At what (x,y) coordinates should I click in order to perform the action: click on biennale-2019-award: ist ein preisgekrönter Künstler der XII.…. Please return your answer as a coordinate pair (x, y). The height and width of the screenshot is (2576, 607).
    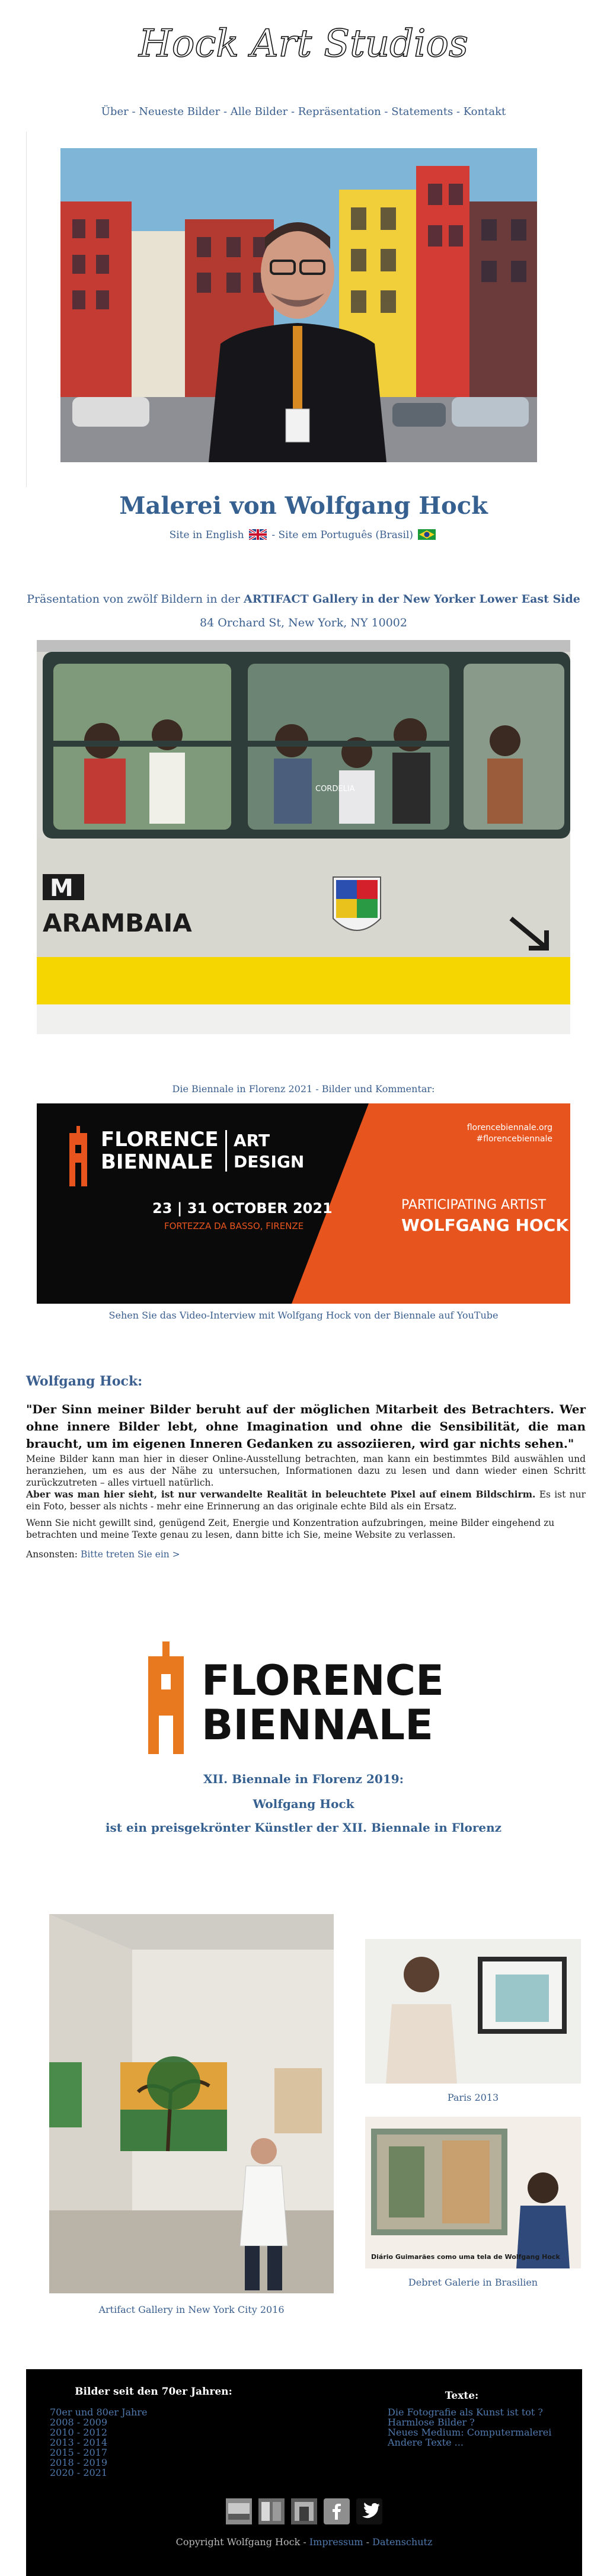
    Looking at the image, I should click on (303, 1827).